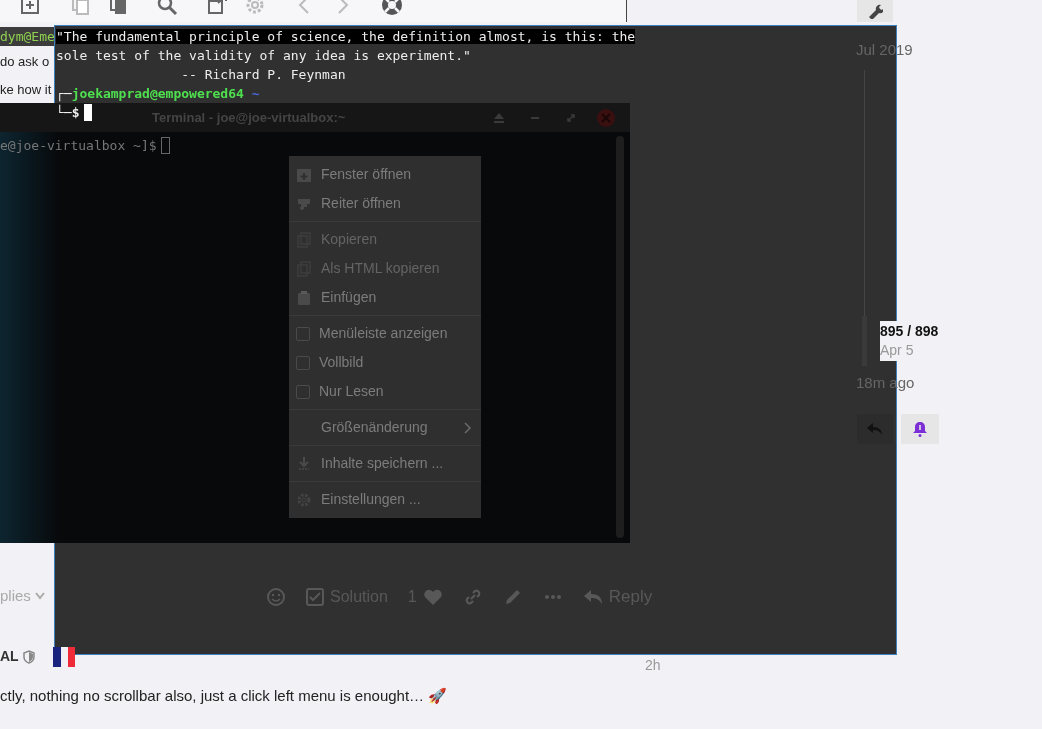 The height and width of the screenshot is (729, 1042). Describe the element at coordinates (385, 333) in the screenshot. I see `menu-item: Menüleiste anzeigen` at that location.